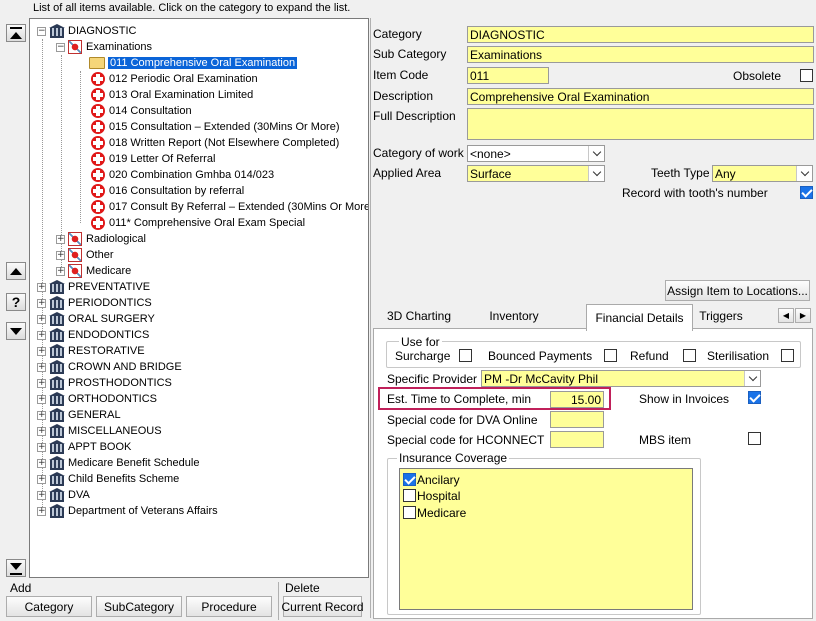 The width and height of the screenshot is (816, 621). What do you see at coordinates (94, 303) in the screenshot?
I see `tree-category: + PERIODONTICS` at bounding box center [94, 303].